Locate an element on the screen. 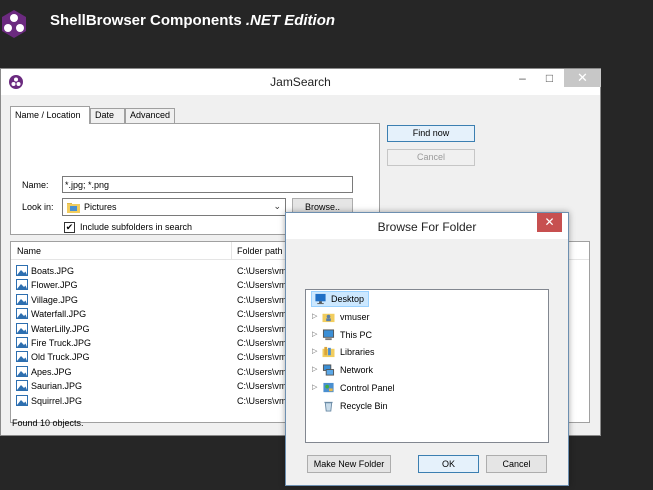 The height and width of the screenshot is (490, 653). desktop-icon is located at coordinates (320, 299).